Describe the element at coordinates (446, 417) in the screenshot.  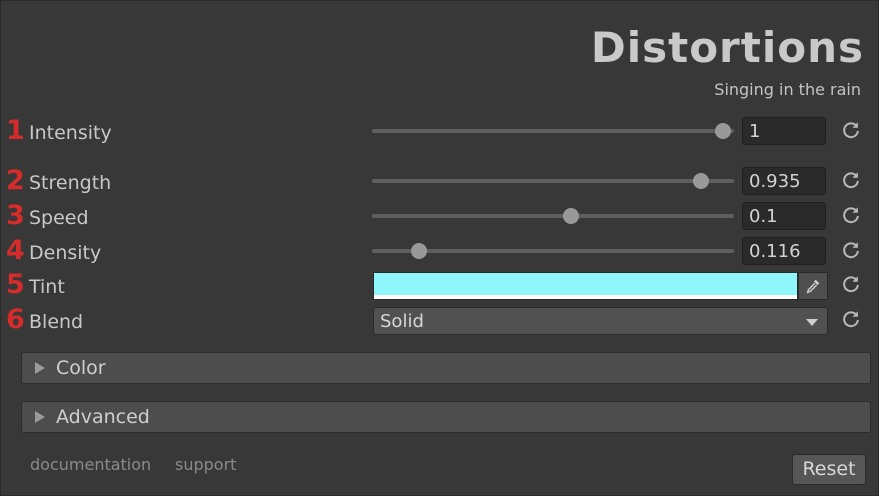
I see `section-advanced-foldout: Advanced` at that location.